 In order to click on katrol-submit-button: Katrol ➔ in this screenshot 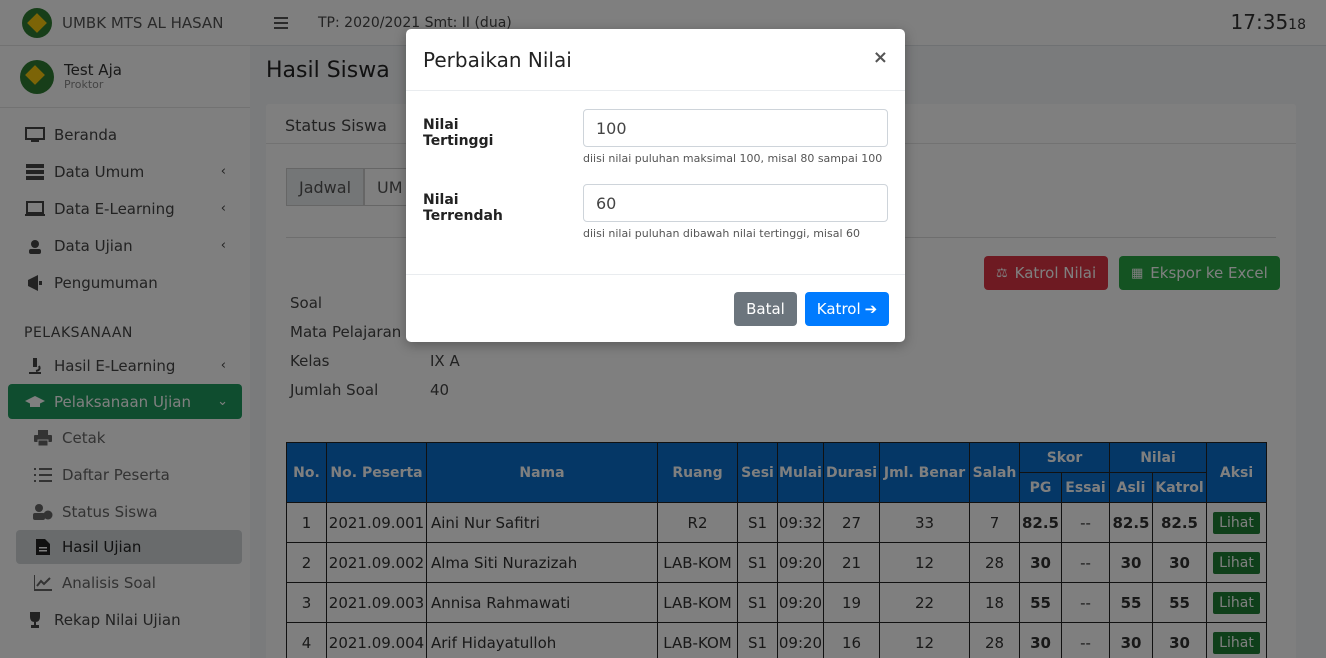, I will do `click(847, 309)`.